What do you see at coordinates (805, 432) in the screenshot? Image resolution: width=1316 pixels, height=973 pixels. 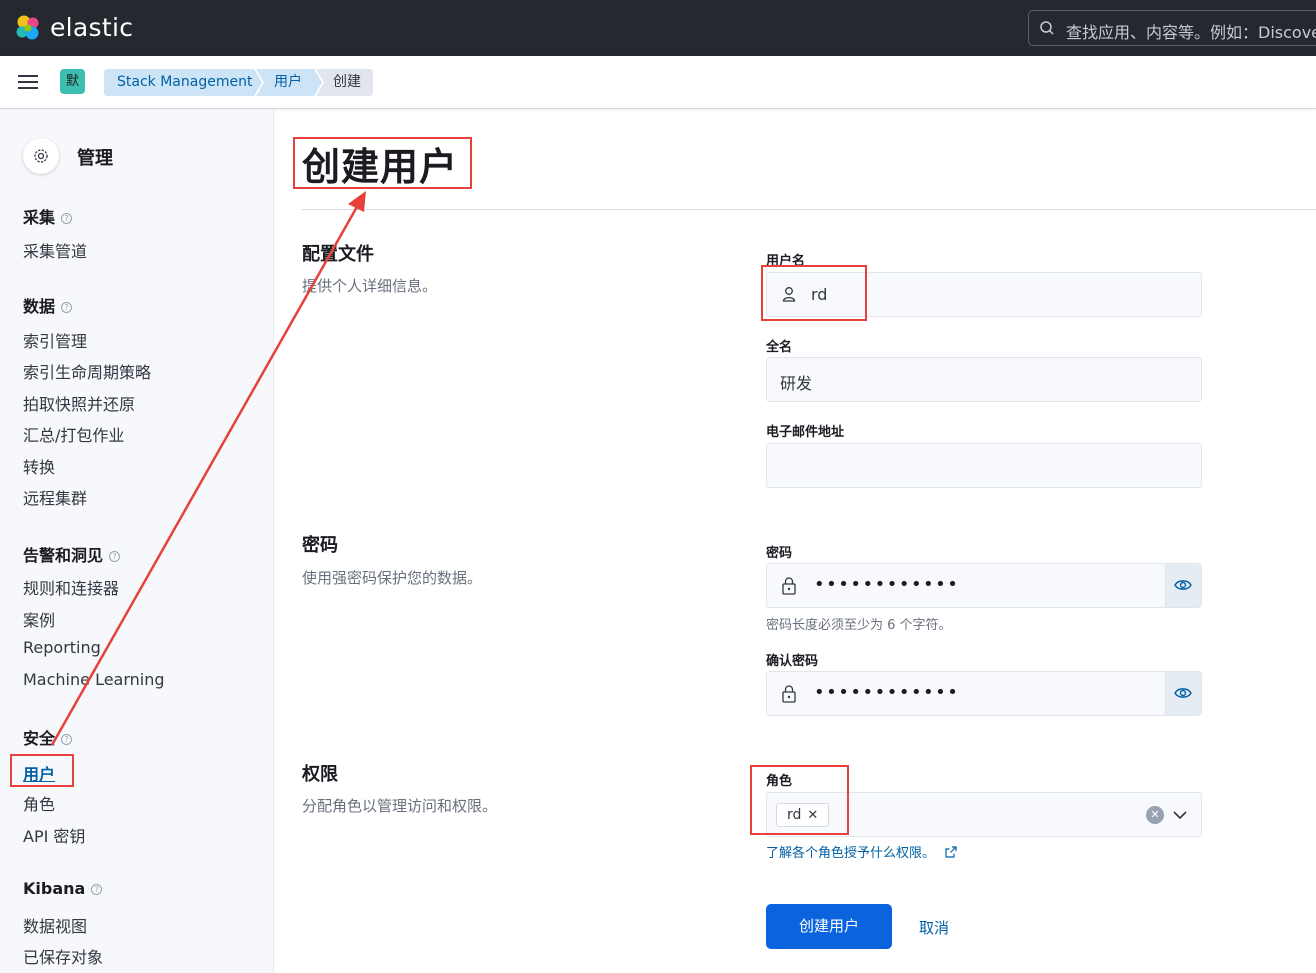 I see `email-label: 电子邮件地址` at bounding box center [805, 432].